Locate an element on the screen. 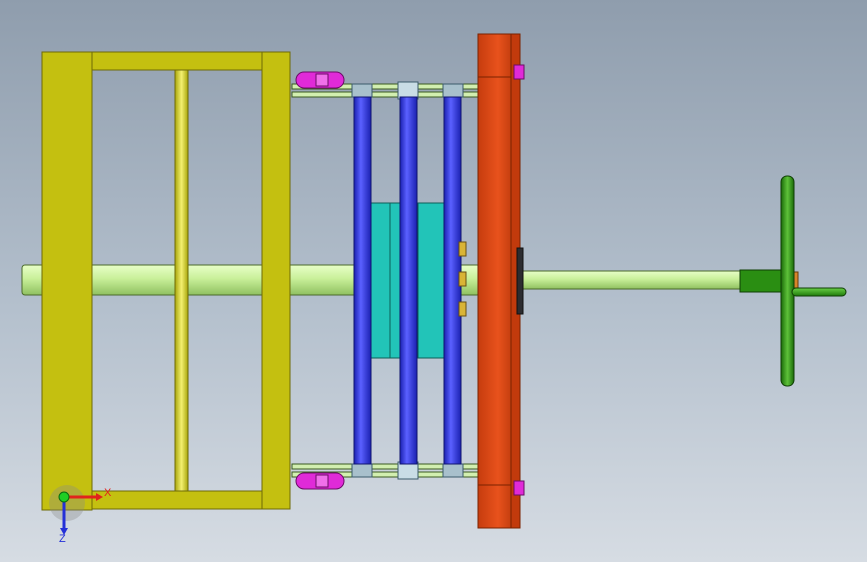 This screenshot has height=562, width=867. end-plate is located at coordinates (500, 281).